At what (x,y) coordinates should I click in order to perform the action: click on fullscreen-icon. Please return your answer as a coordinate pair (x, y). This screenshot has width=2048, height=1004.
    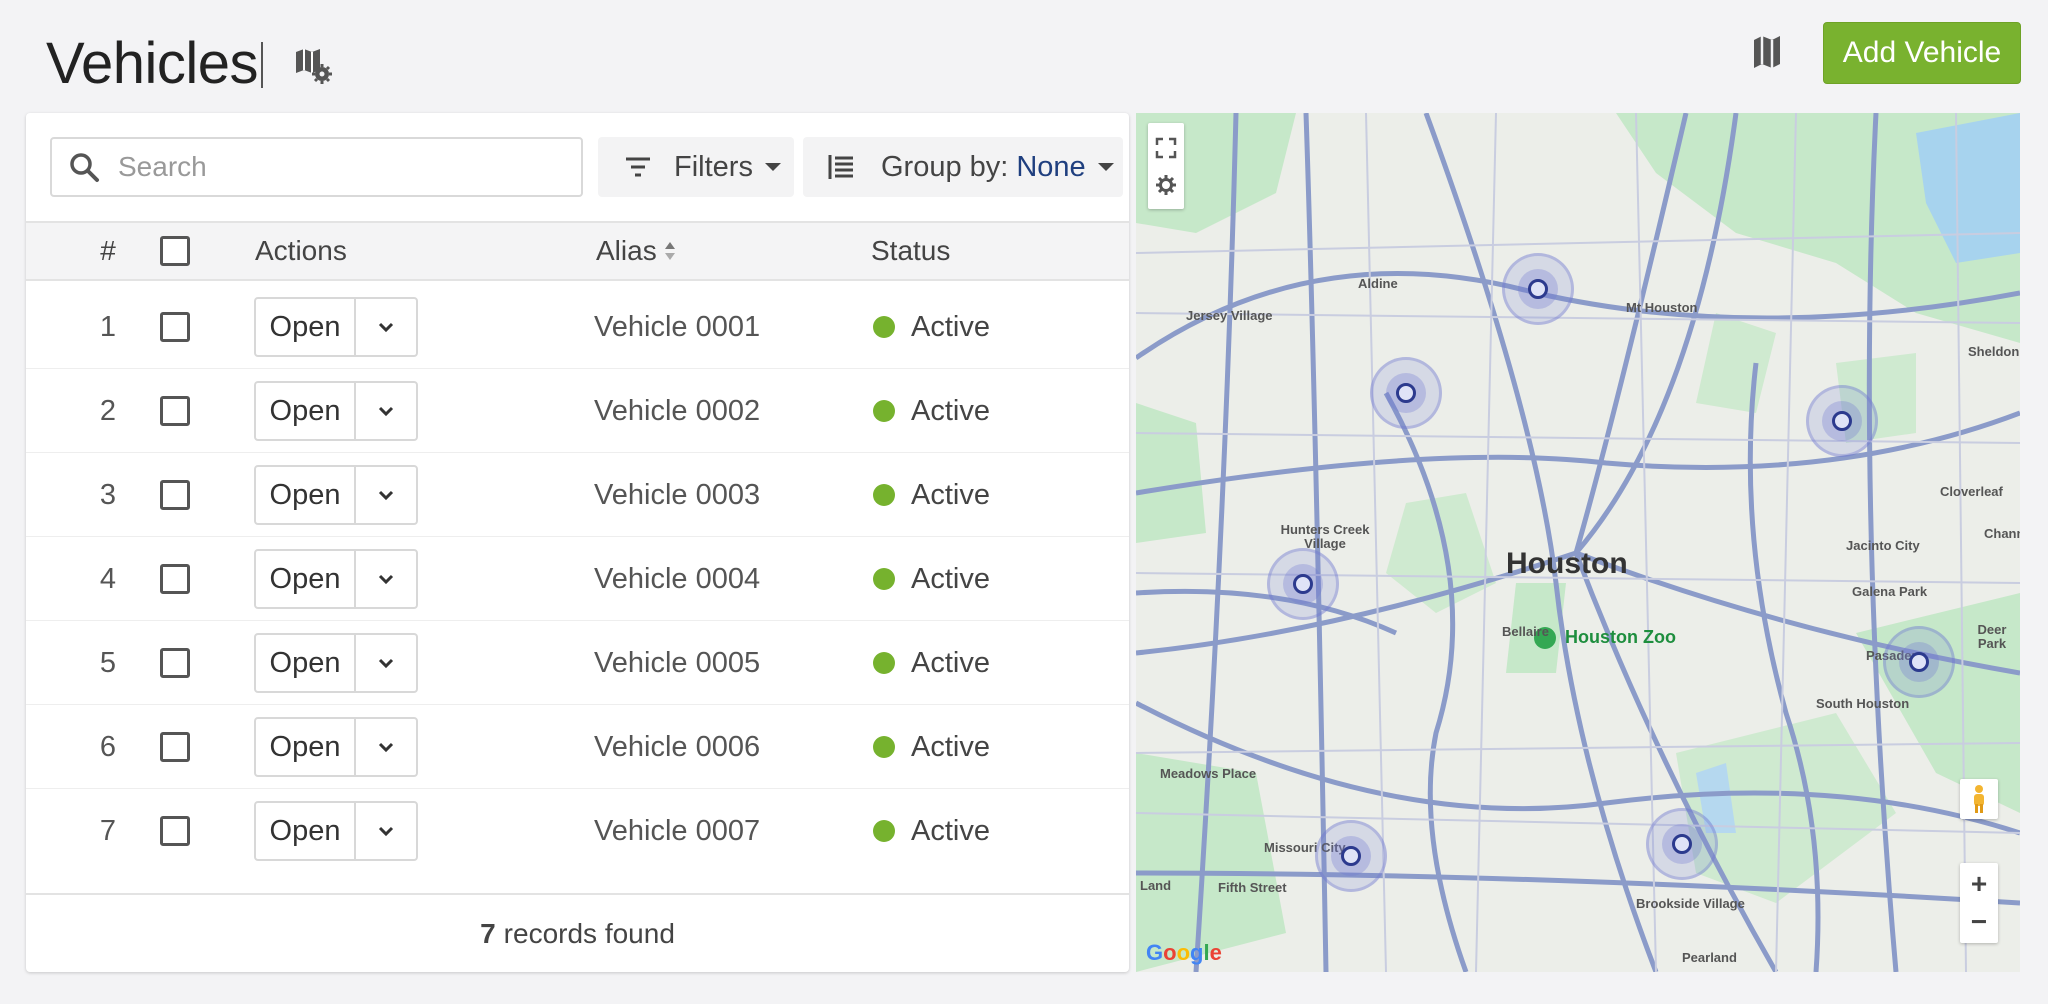
    Looking at the image, I should click on (1166, 148).